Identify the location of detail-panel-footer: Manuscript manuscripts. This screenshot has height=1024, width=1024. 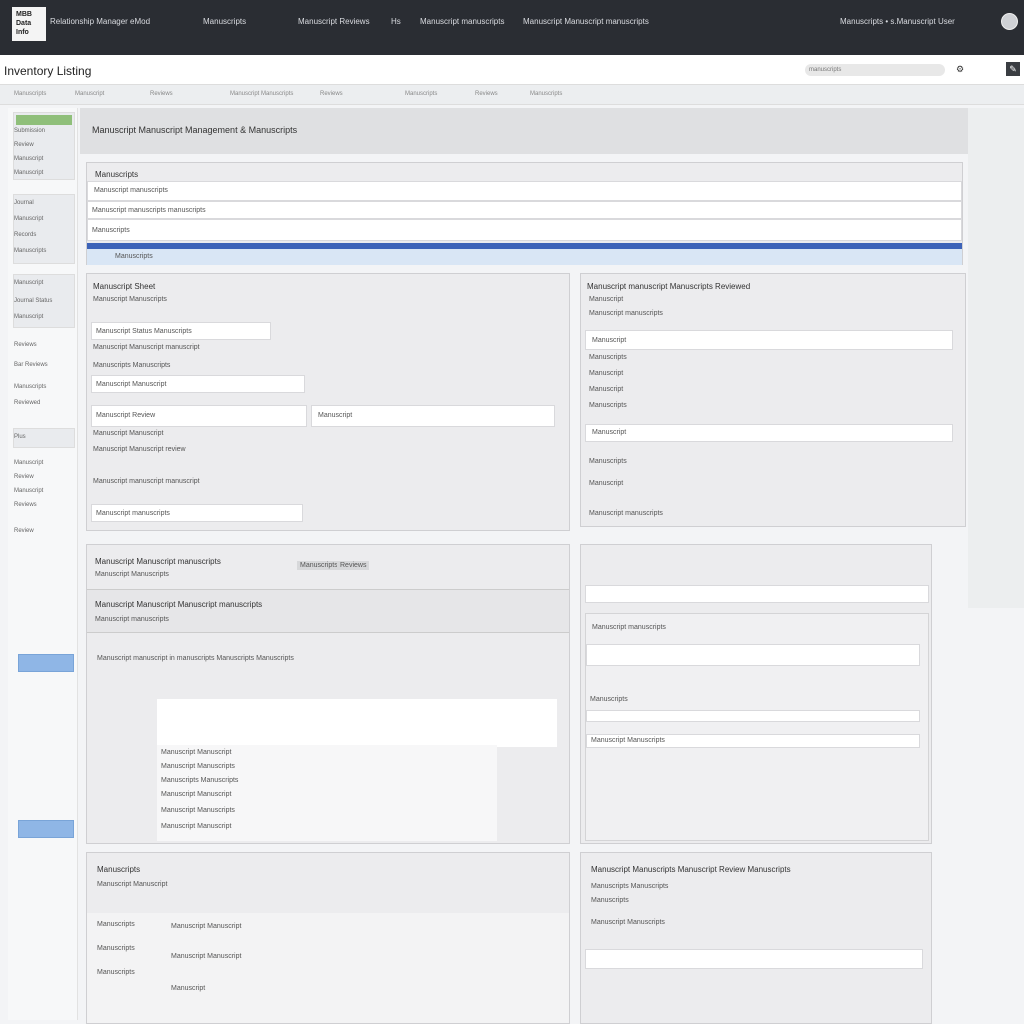
(626, 513).